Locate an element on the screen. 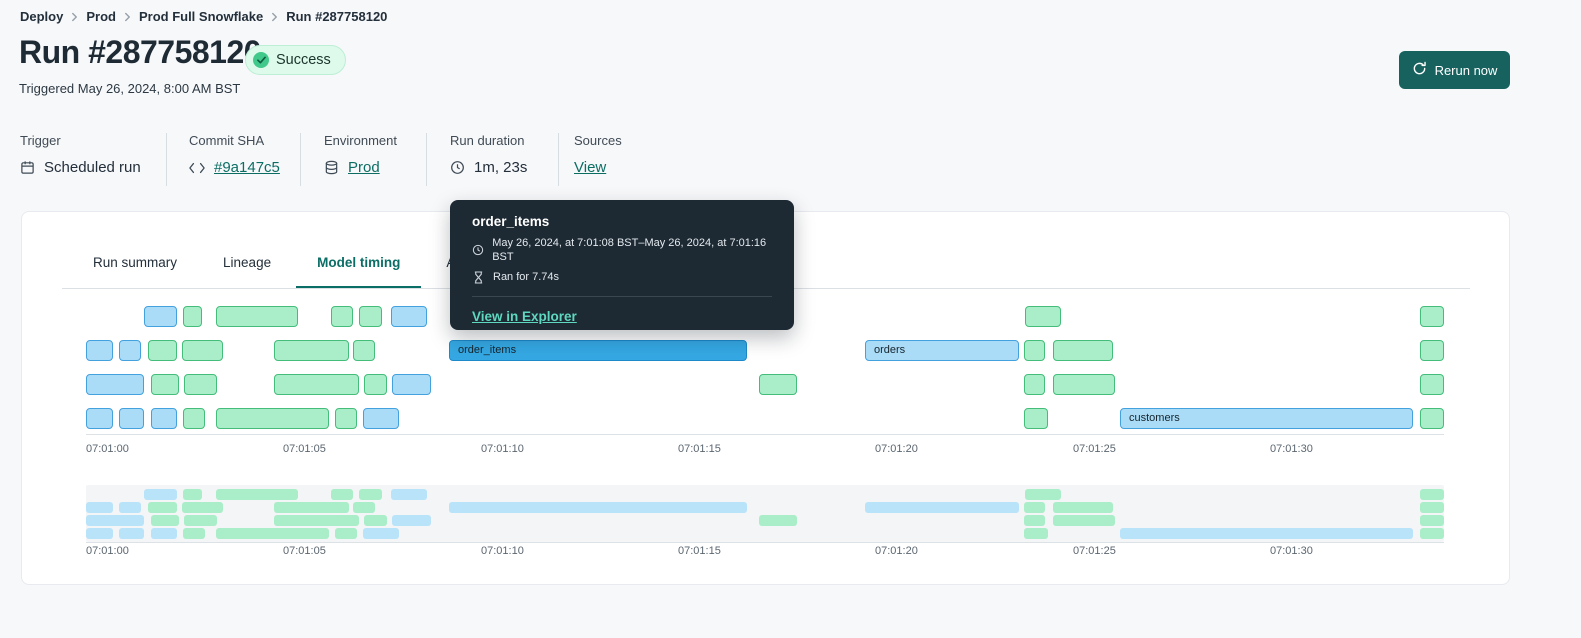 Image resolution: width=1581 pixels, height=638 pixels. detail-label: Environment is located at coordinates (360, 140).